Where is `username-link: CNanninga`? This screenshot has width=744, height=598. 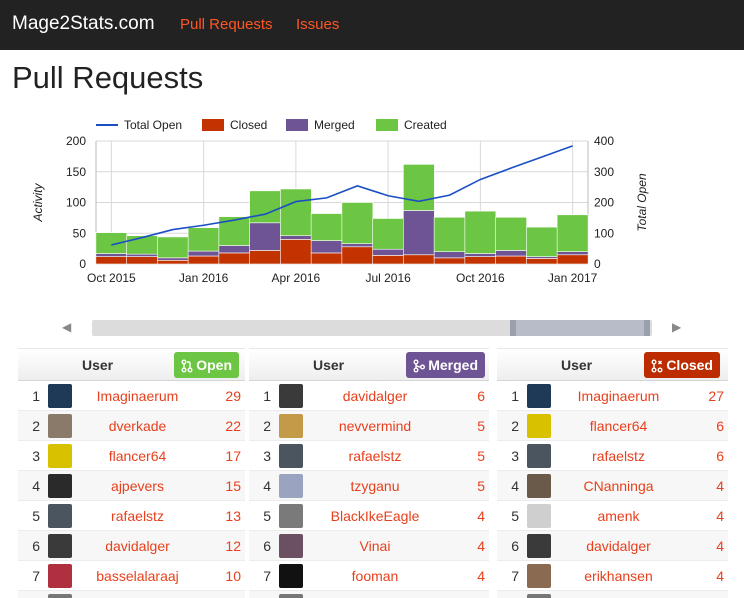
username-link: CNanninga is located at coordinates (618, 486).